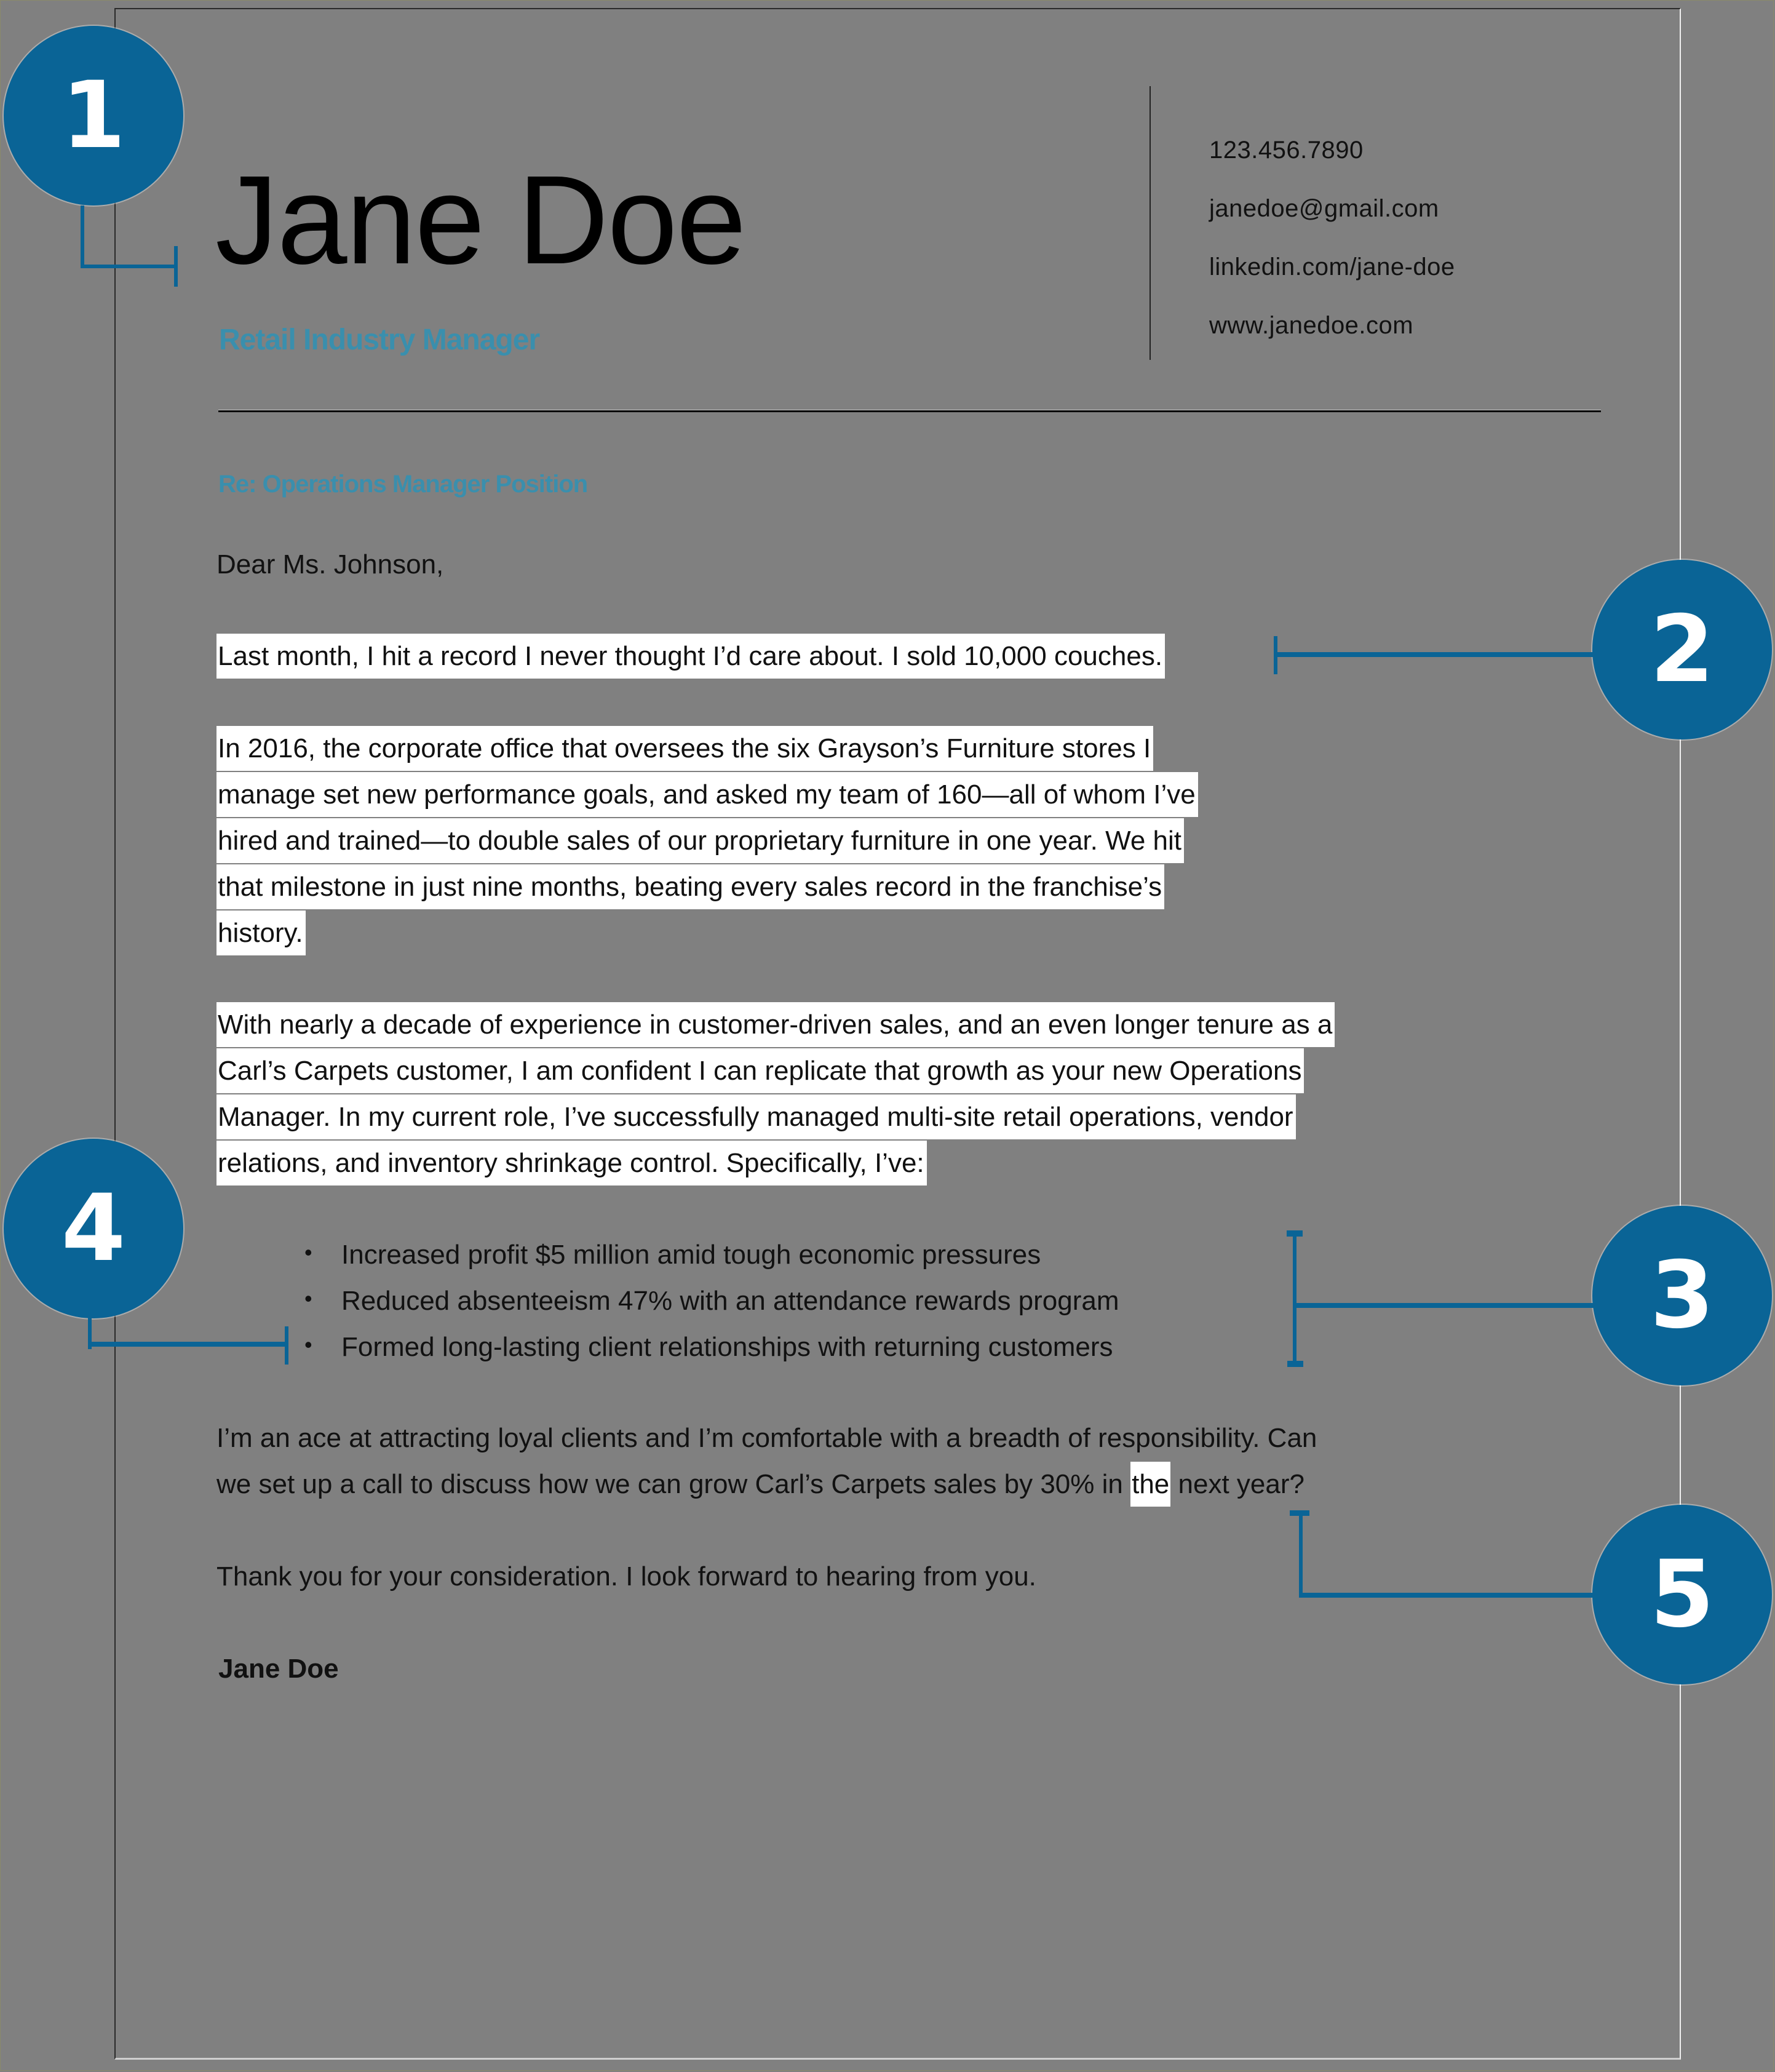 The height and width of the screenshot is (2072, 1775). Describe the element at coordinates (1286, 151) in the screenshot. I see `contact-phone: 123.456.7890` at that location.